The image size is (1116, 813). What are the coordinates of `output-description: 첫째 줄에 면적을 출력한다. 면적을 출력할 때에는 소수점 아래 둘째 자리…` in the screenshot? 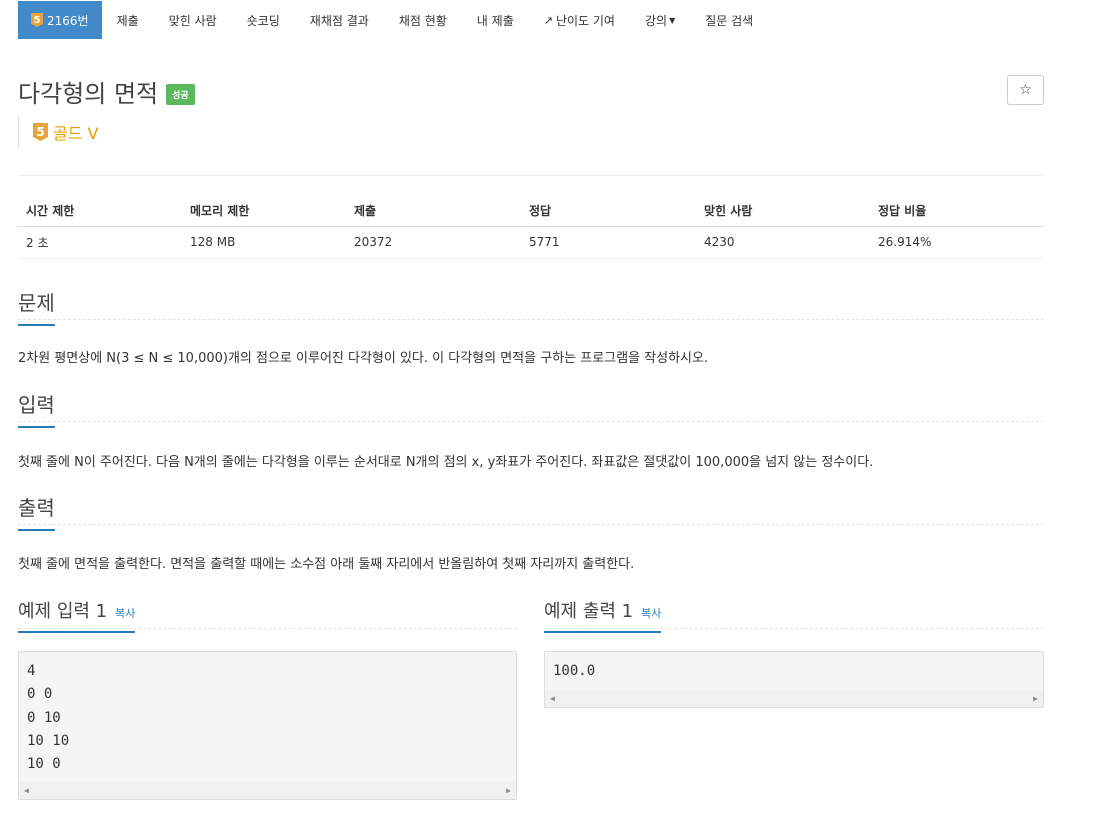 It's located at (326, 564).